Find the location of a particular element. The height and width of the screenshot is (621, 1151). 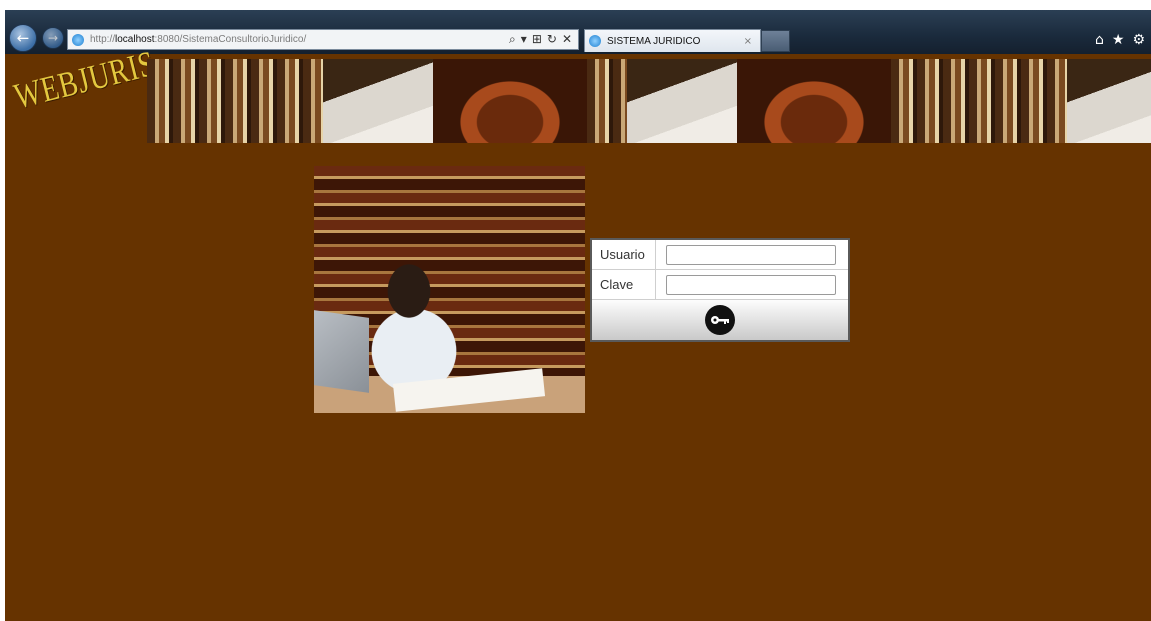

browser-tab: SISTEMA JURIDICO × is located at coordinates (672, 40).